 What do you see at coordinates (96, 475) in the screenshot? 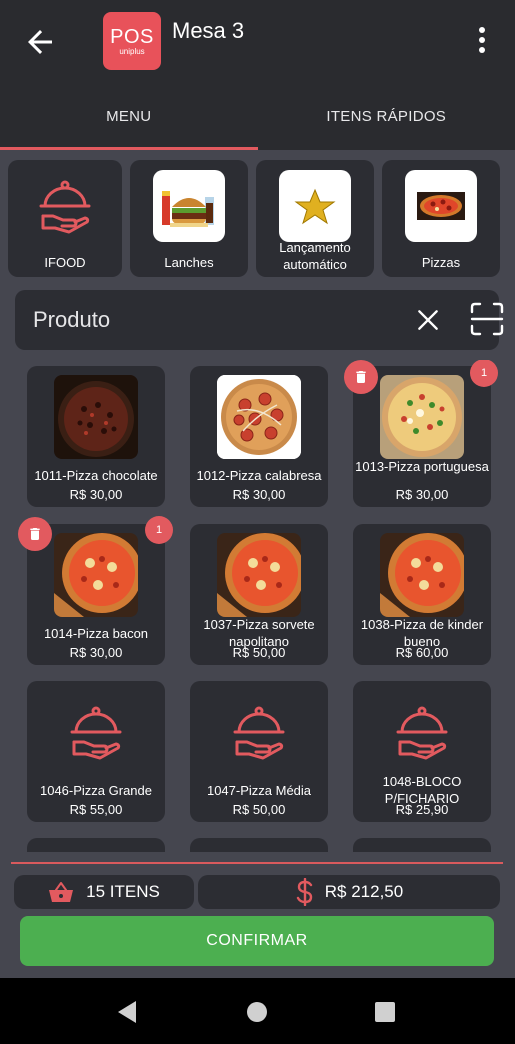
I see `product-name: 1011-Pizza chocolate` at bounding box center [96, 475].